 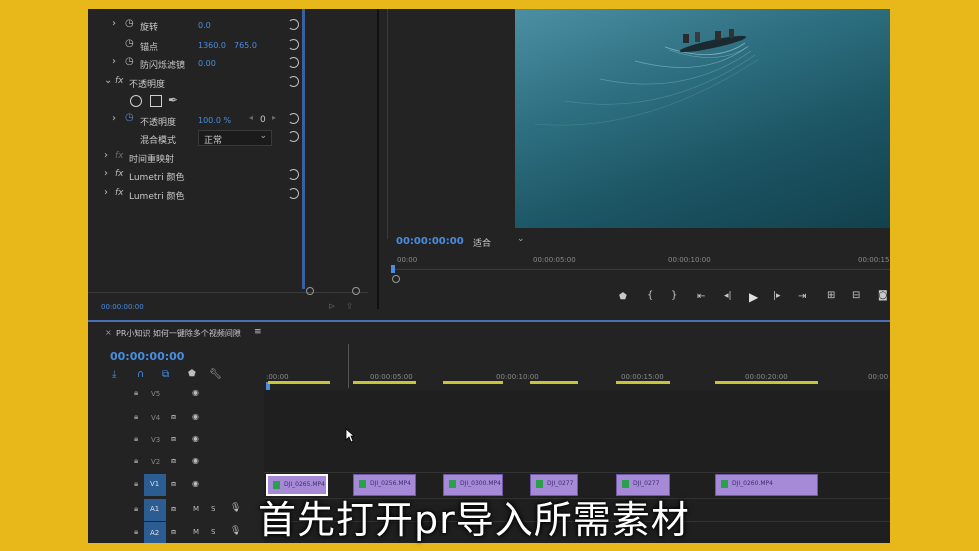 I want to click on video-clip: DJI_0260.MP4, so click(x=766, y=485).